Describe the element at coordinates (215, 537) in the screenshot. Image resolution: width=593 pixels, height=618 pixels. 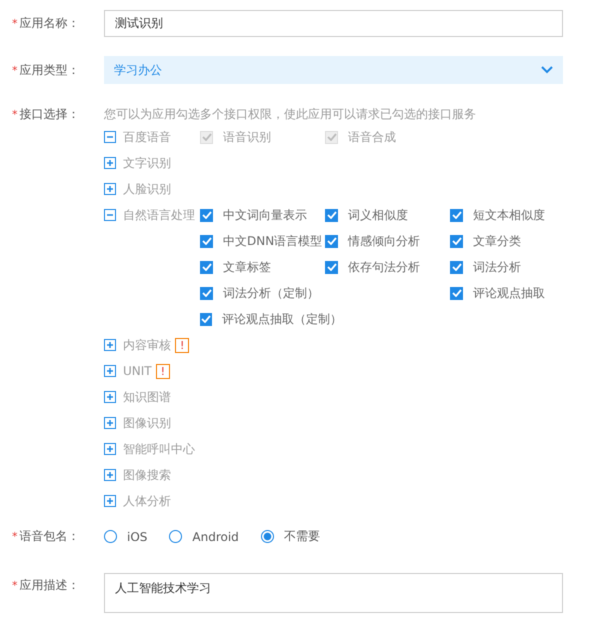
I see `radio-label: Android` at that location.